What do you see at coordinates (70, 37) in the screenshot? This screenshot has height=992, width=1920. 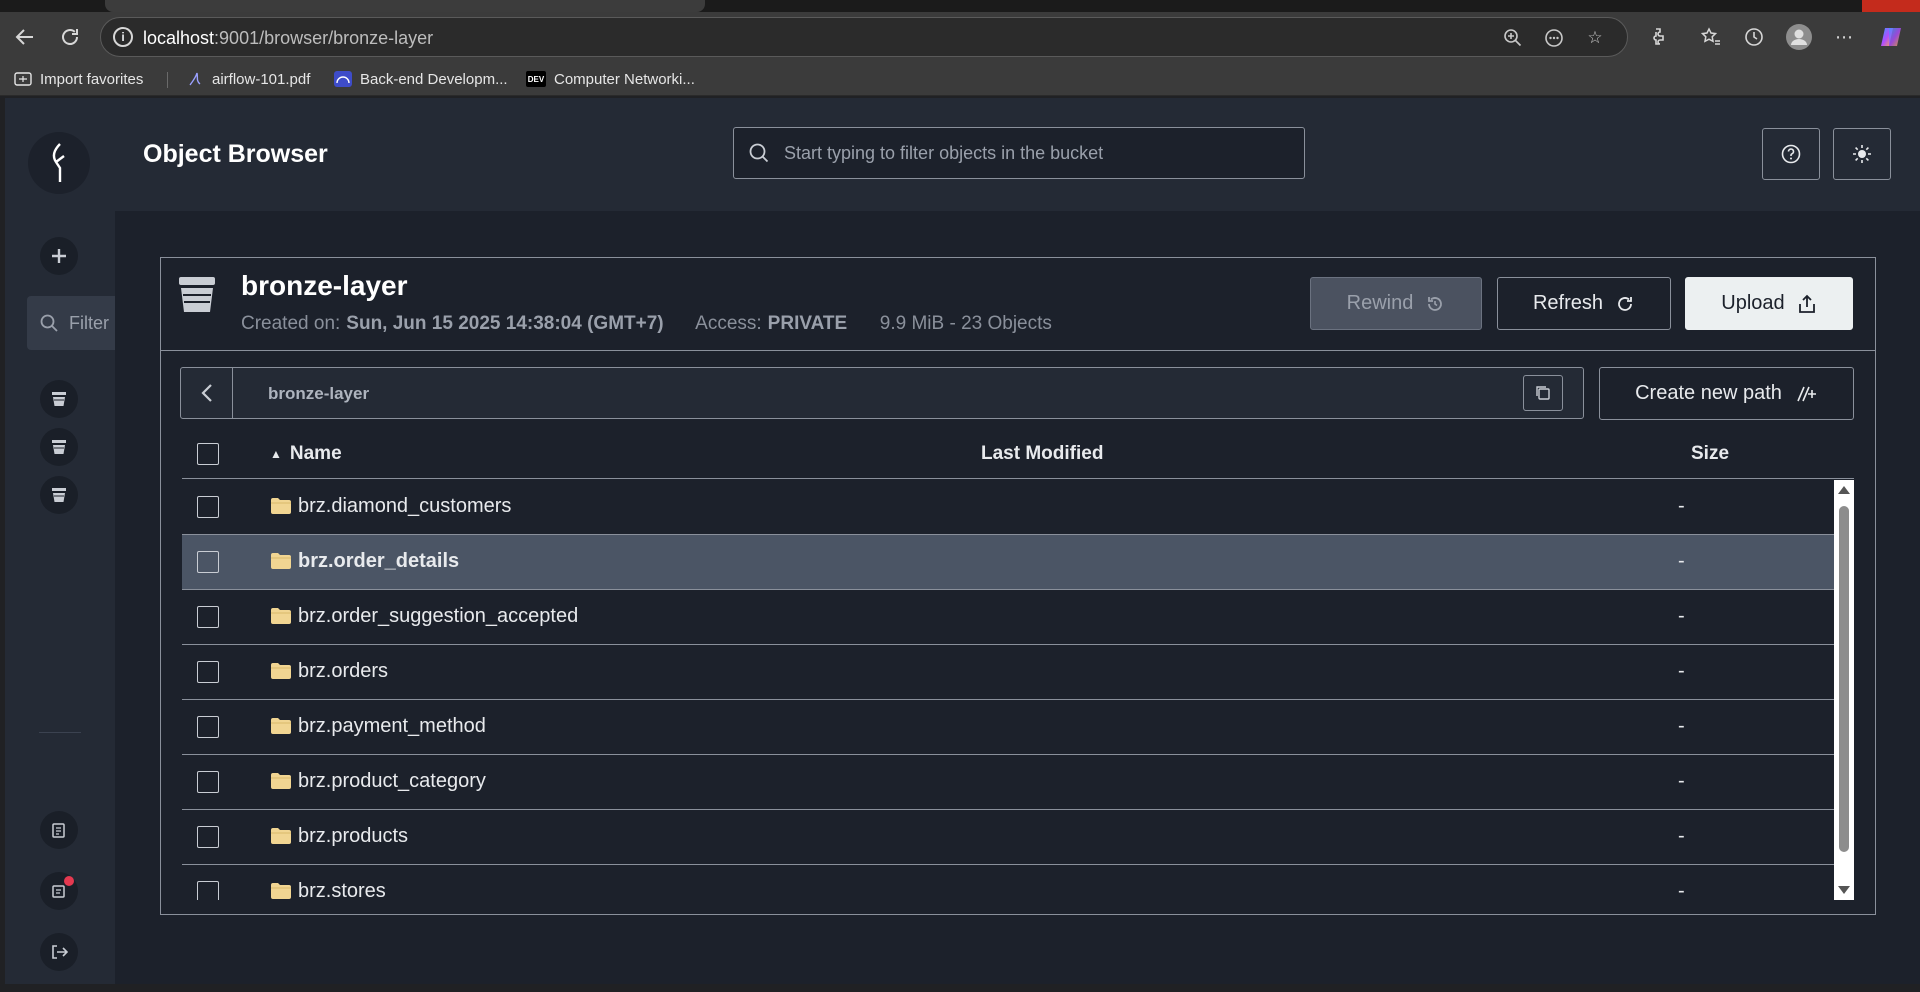 I see `reload-icon` at bounding box center [70, 37].